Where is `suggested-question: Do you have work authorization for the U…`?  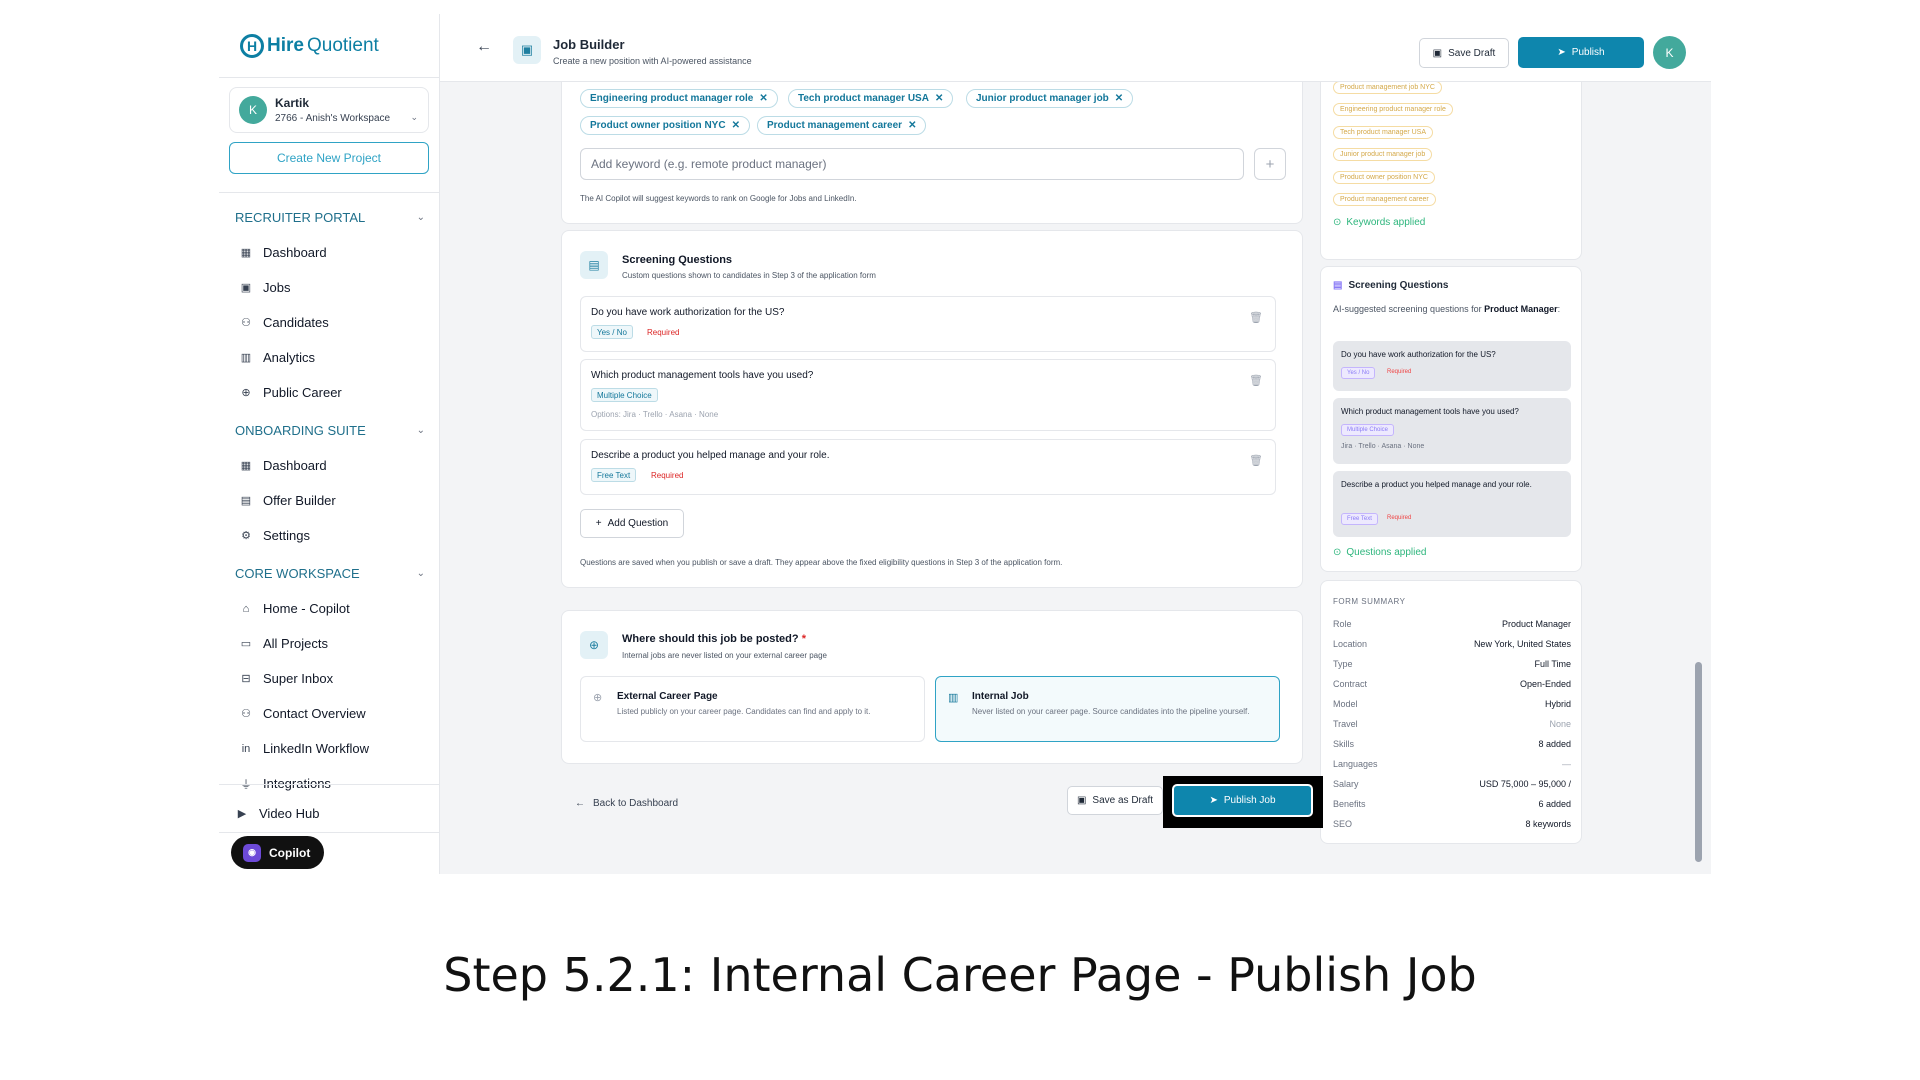 suggested-question: Do you have work authorization for the U… is located at coordinates (1452, 366).